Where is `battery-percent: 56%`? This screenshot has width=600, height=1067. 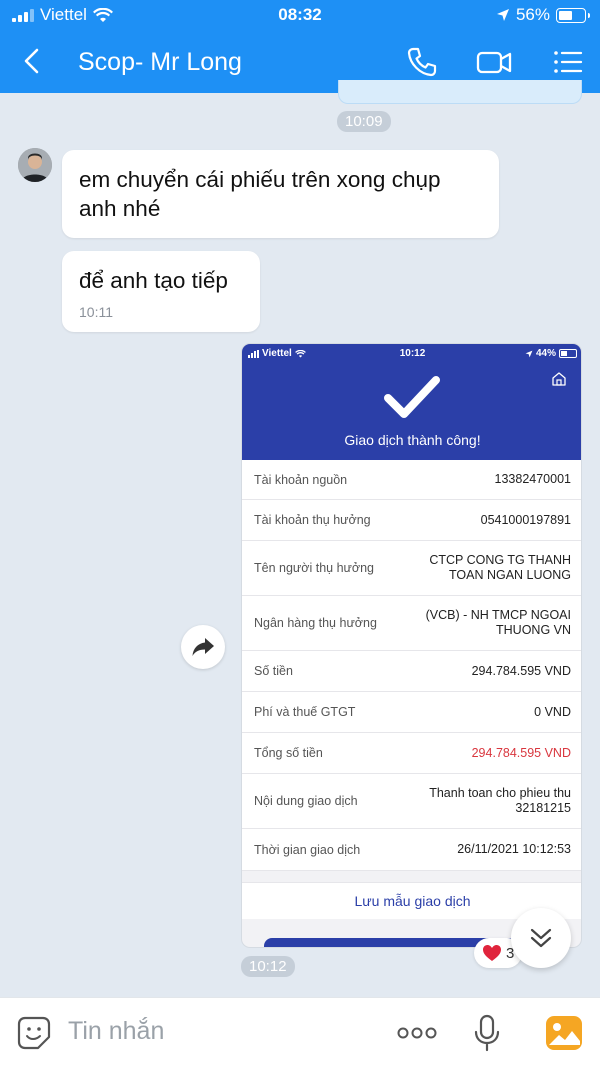
battery-percent: 56% is located at coordinates (532, 14).